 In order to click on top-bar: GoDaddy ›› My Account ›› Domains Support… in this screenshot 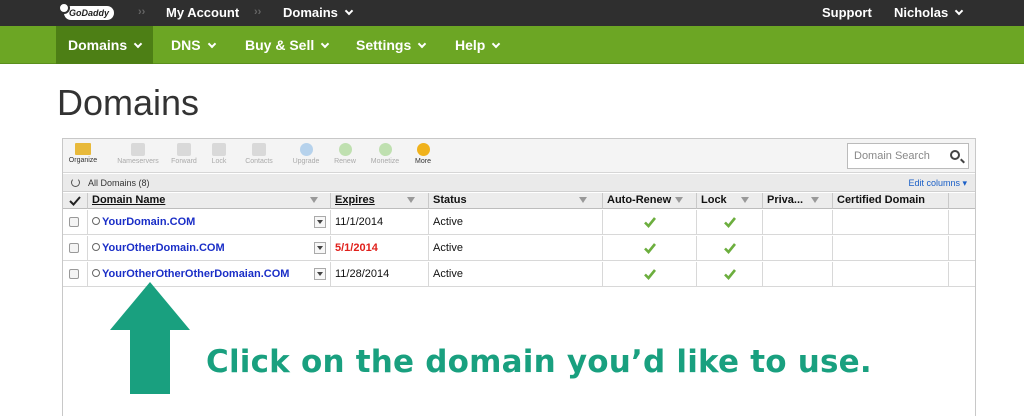, I will do `click(512, 13)`.